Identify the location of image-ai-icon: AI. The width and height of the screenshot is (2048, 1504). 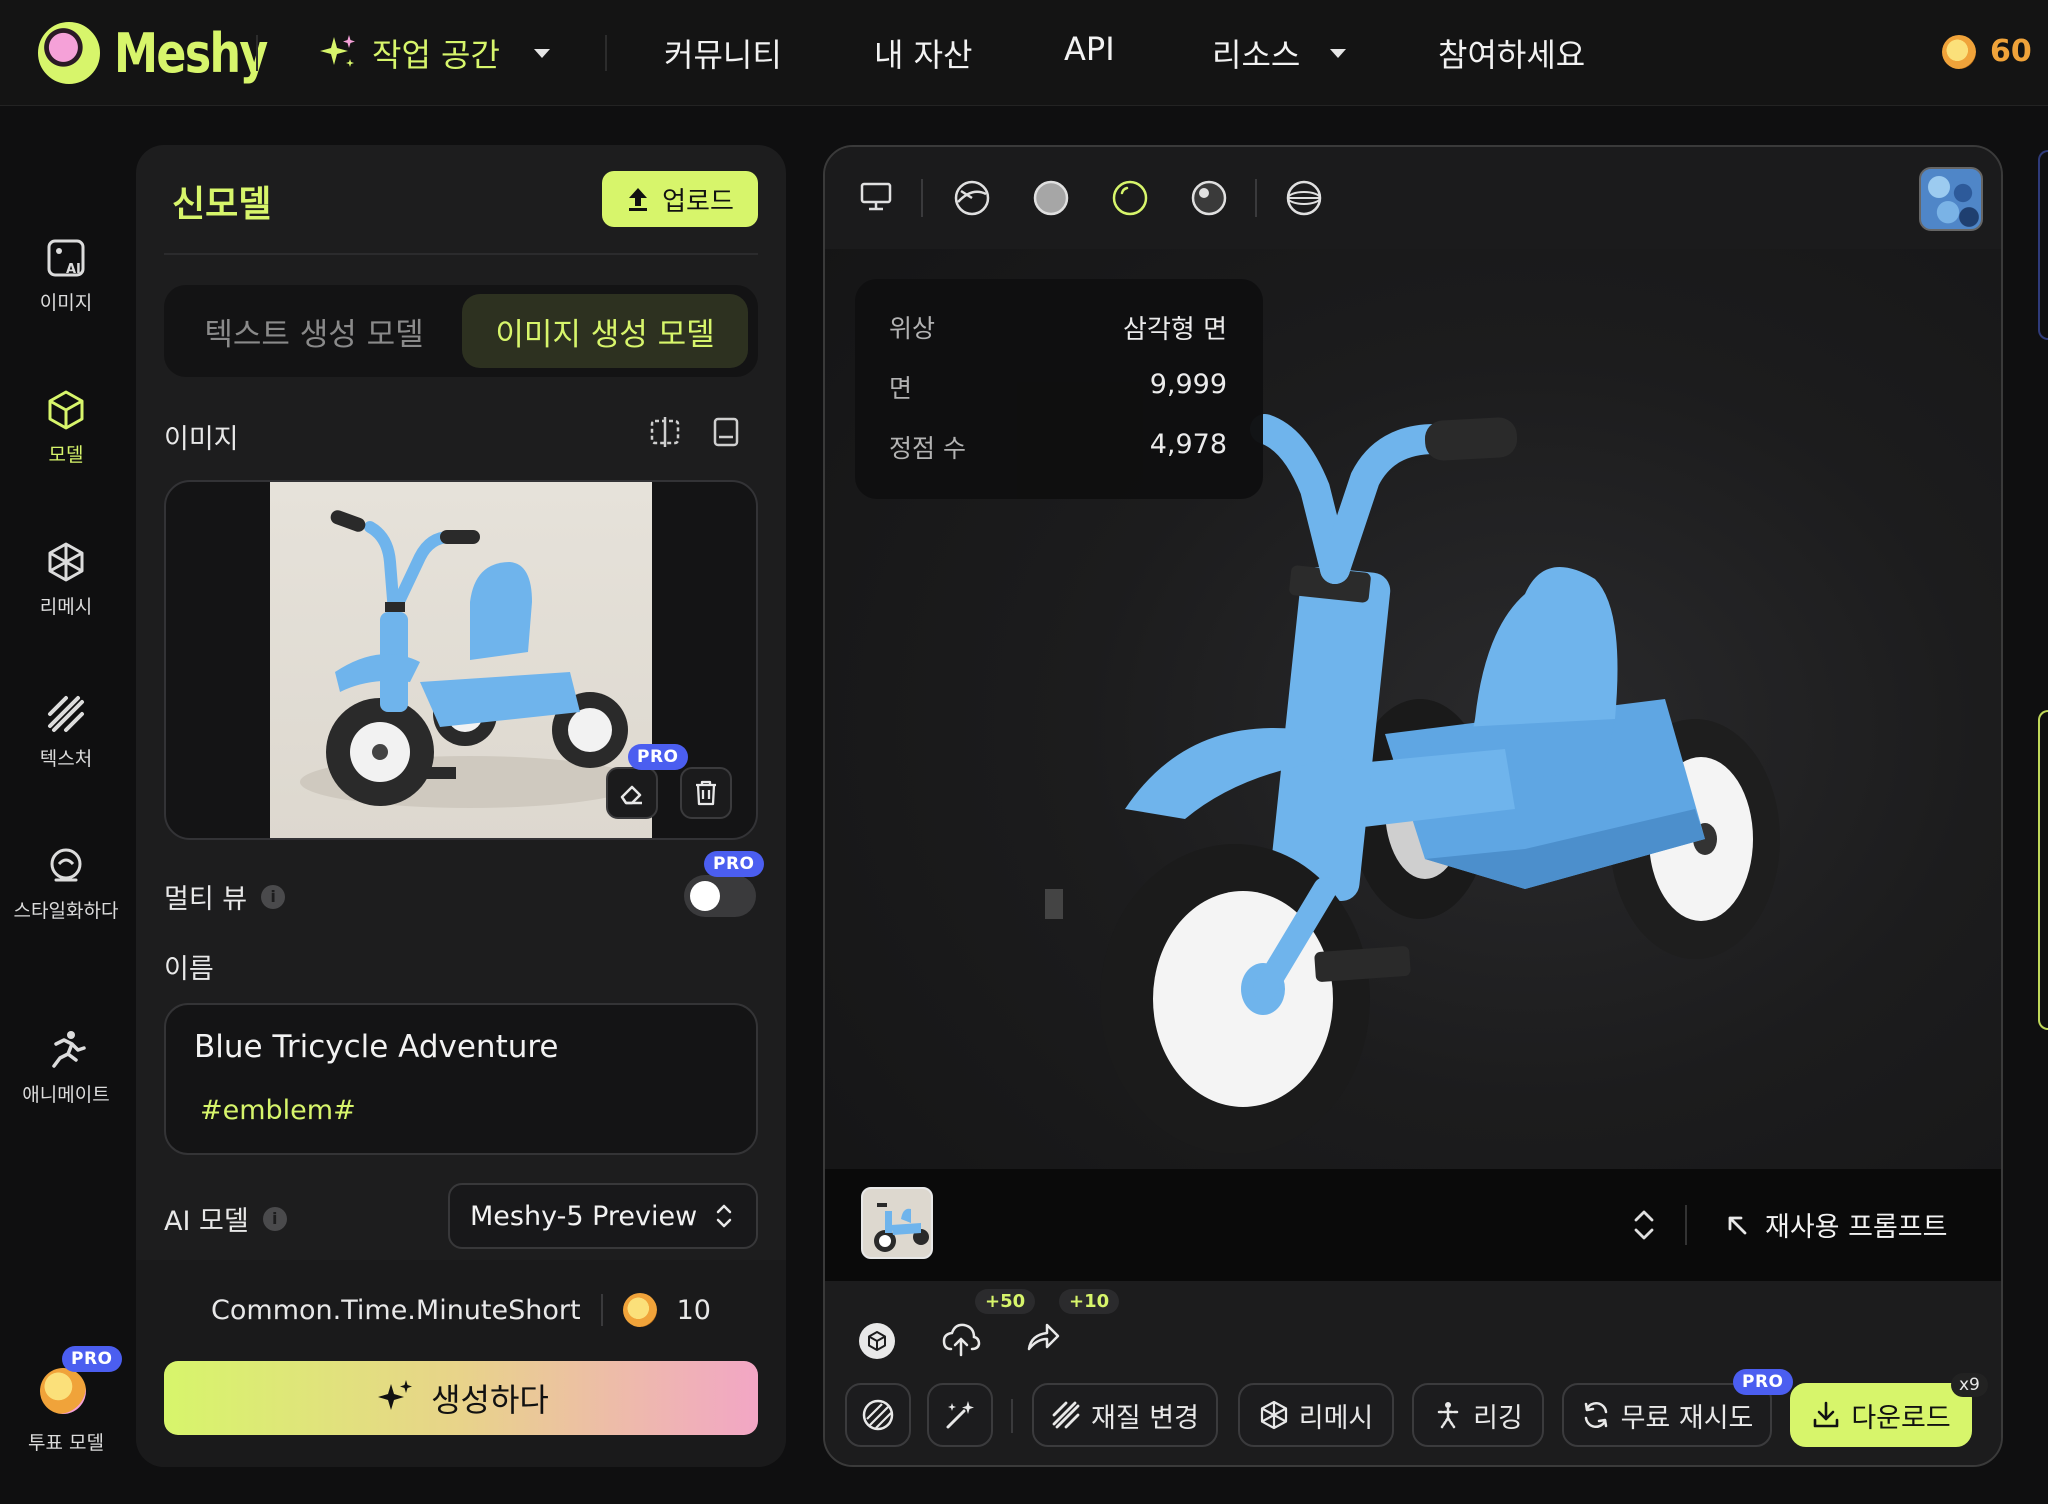
(66, 258).